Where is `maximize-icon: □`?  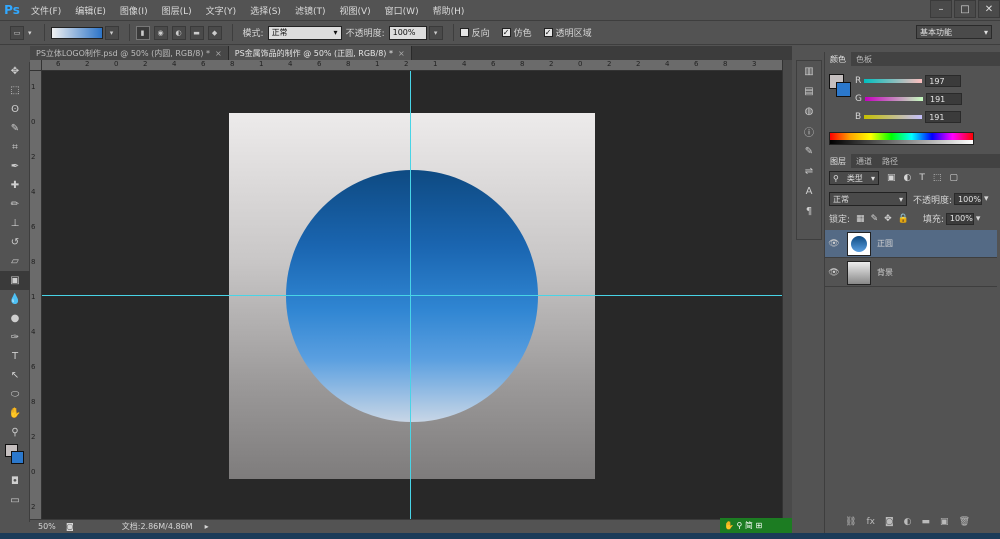
maximize-icon: □ is located at coordinates (965, 9).